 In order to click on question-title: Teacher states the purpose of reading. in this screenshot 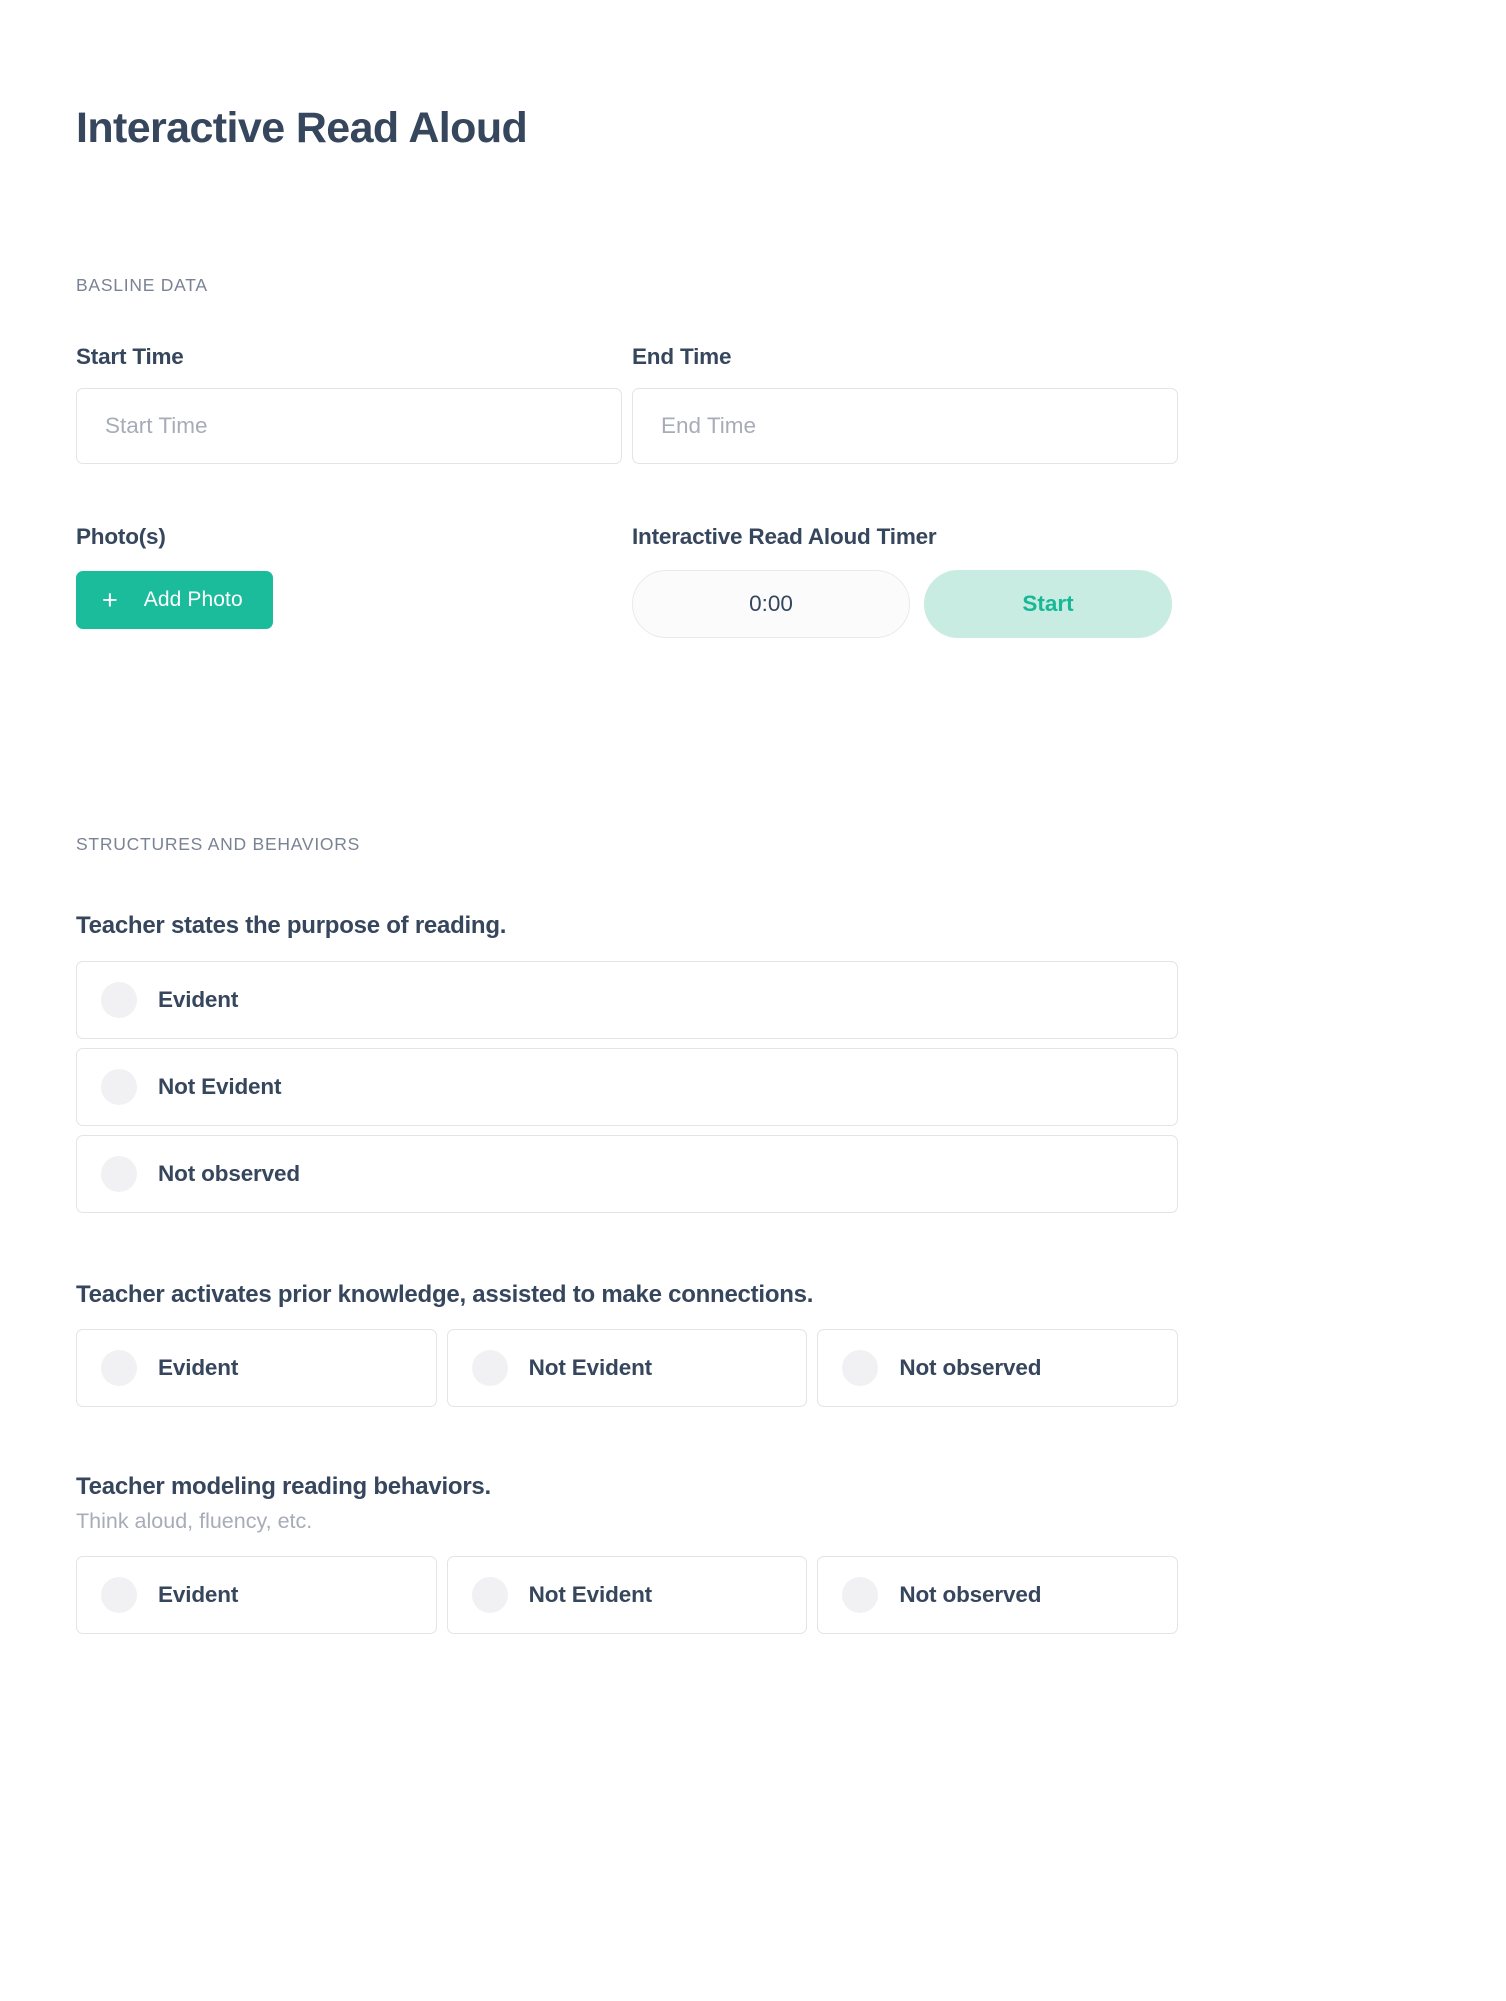, I will do `click(291, 926)`.